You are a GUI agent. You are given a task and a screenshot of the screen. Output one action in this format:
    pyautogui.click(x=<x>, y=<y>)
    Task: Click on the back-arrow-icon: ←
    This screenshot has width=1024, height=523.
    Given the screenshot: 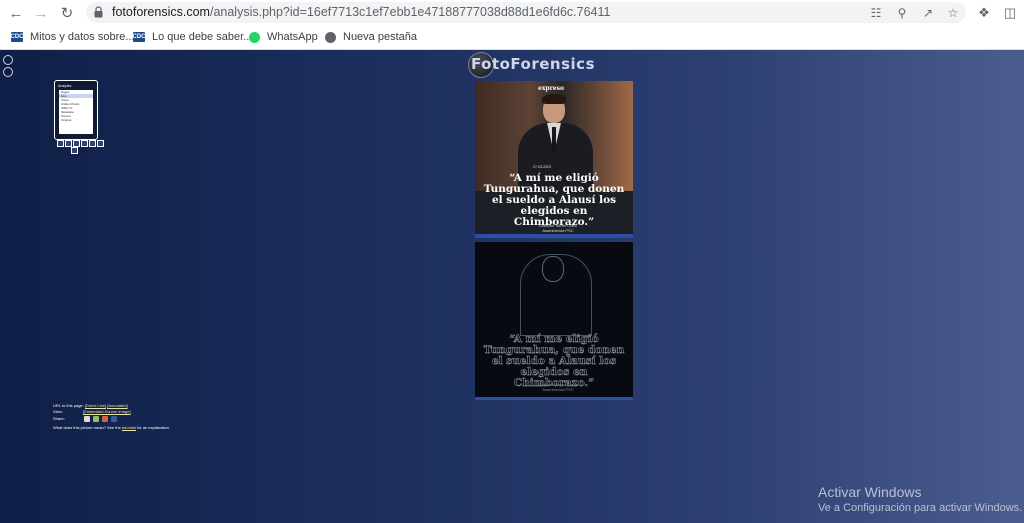 What is the action you would take?
    pyautogui.click(x=16, y=13)
    